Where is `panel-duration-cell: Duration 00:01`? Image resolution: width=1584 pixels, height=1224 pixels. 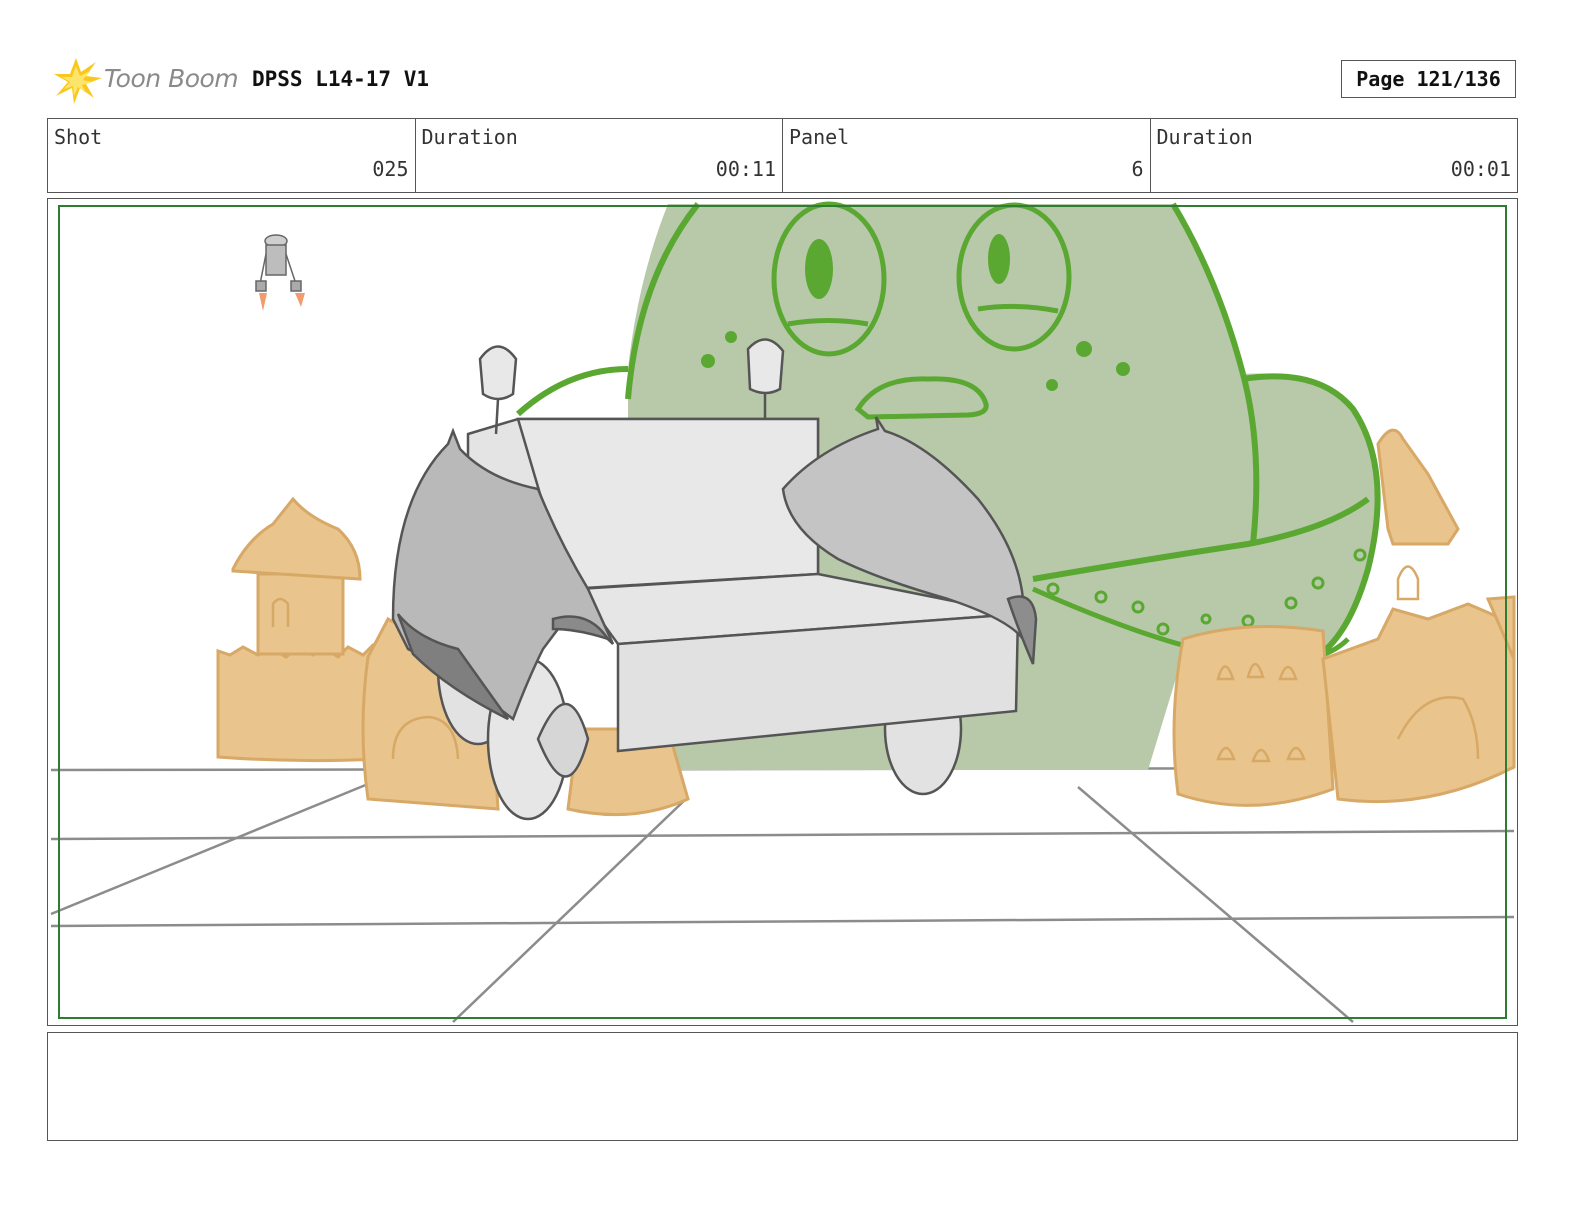 panel-duration-cell: Duration 00:01 is located at coordinates (1334, 155).